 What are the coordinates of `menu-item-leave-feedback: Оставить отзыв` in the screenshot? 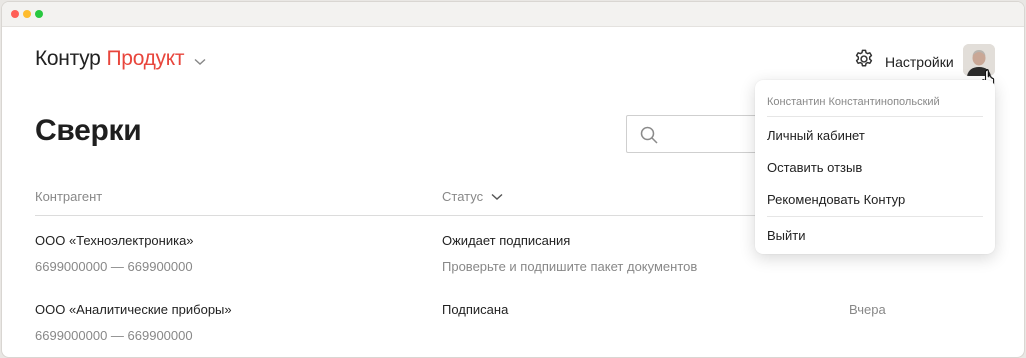 It's located at (814, 167).